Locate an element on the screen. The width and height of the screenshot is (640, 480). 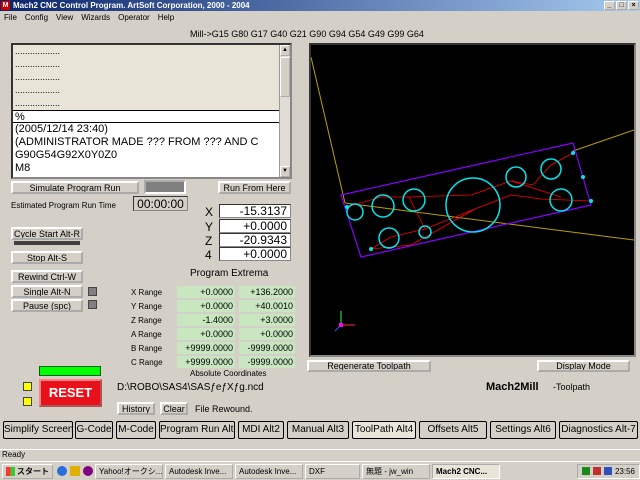
minimize-button: _ is located at coordinates (609, 5).